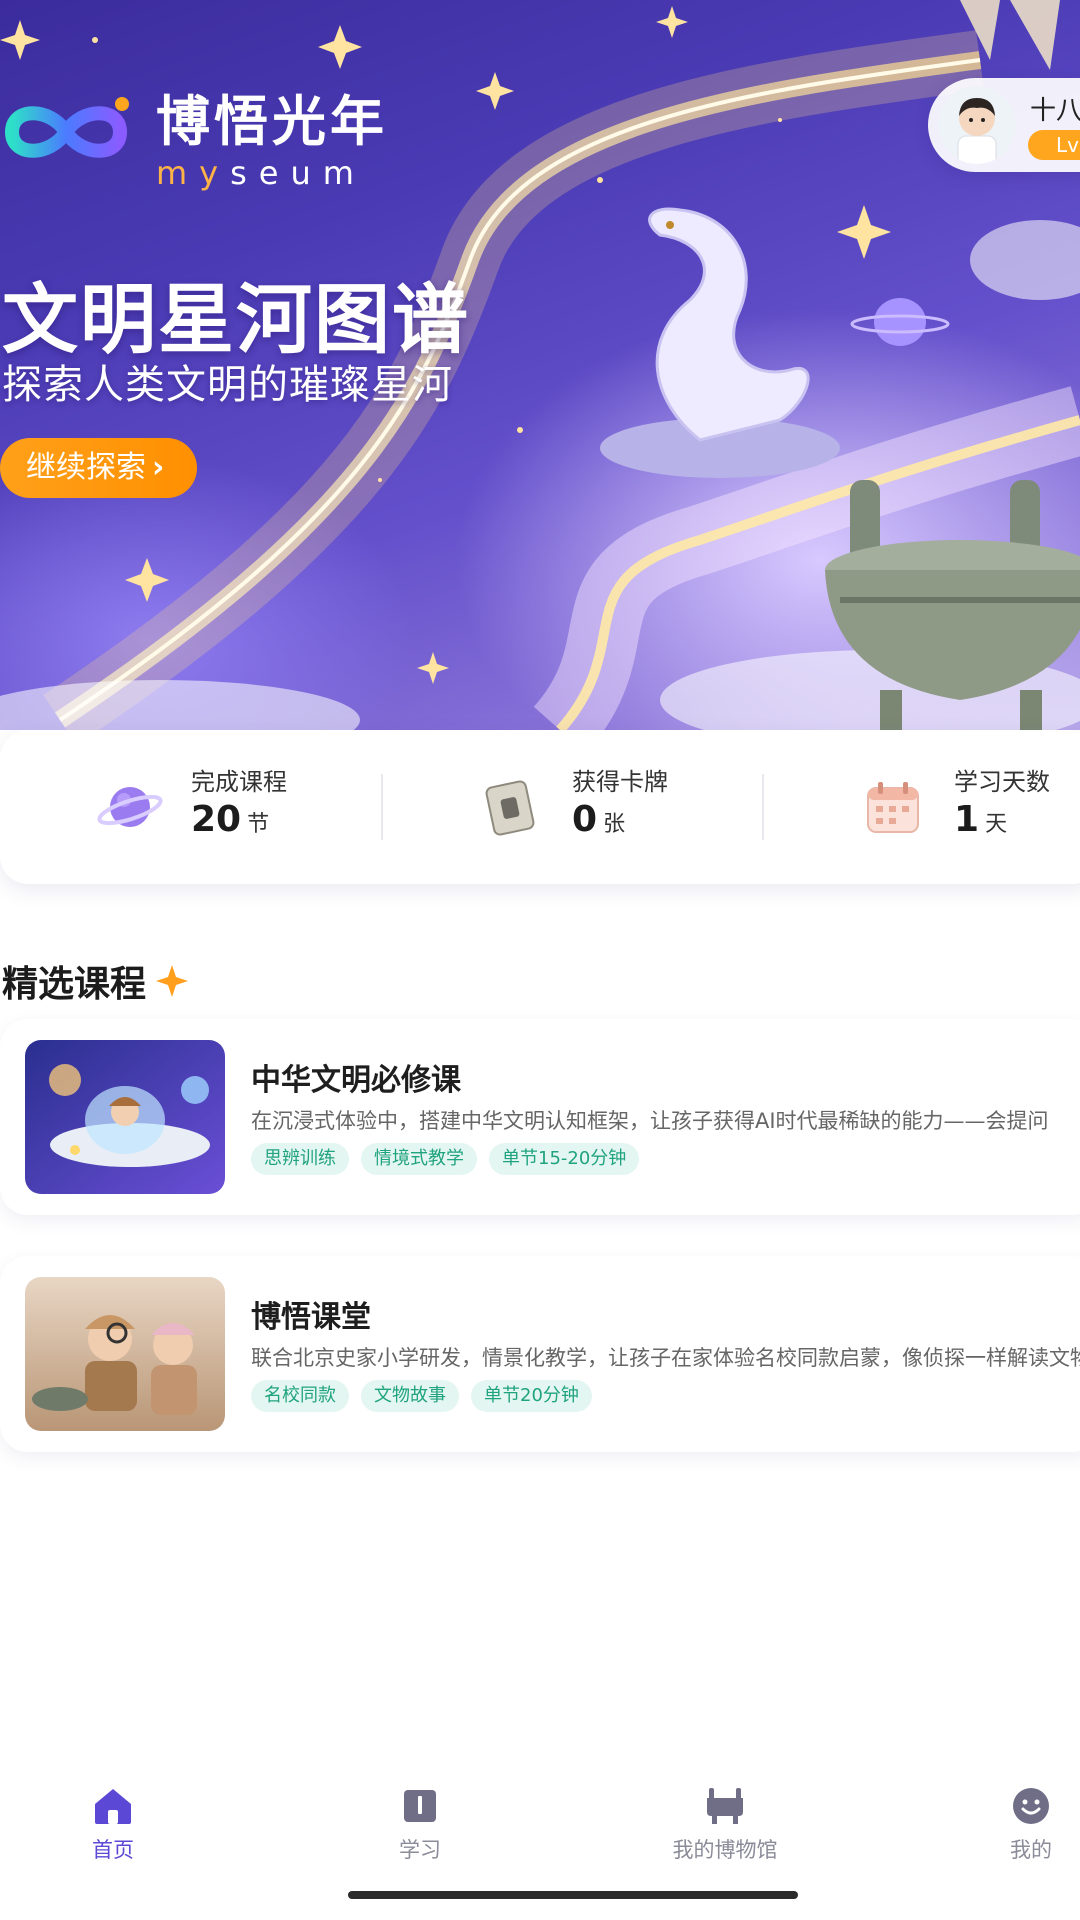  Describe the element at coordinates (300, 1159) in the screenshot. I see `course-tag: 思辨训练` at that location.